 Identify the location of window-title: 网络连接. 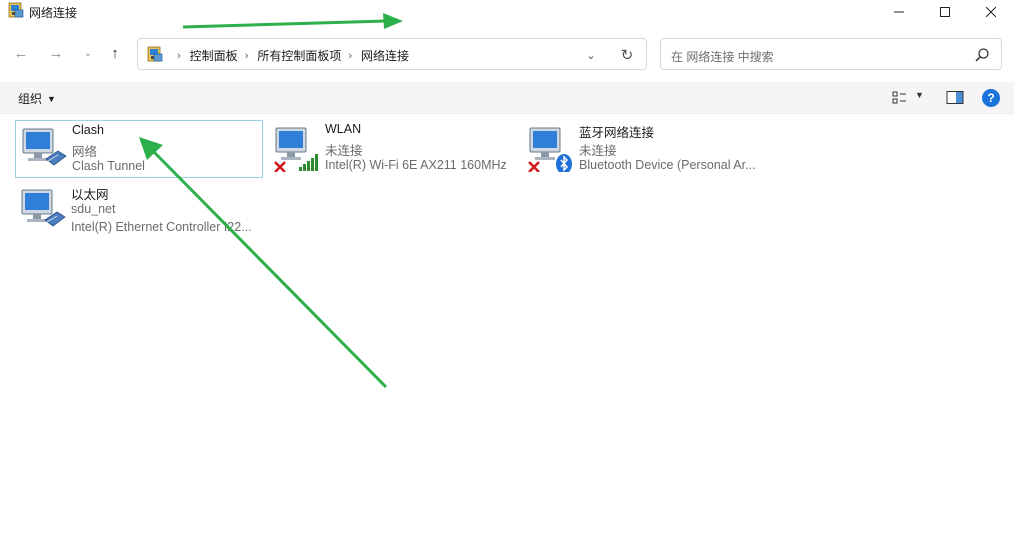
(53, 13).